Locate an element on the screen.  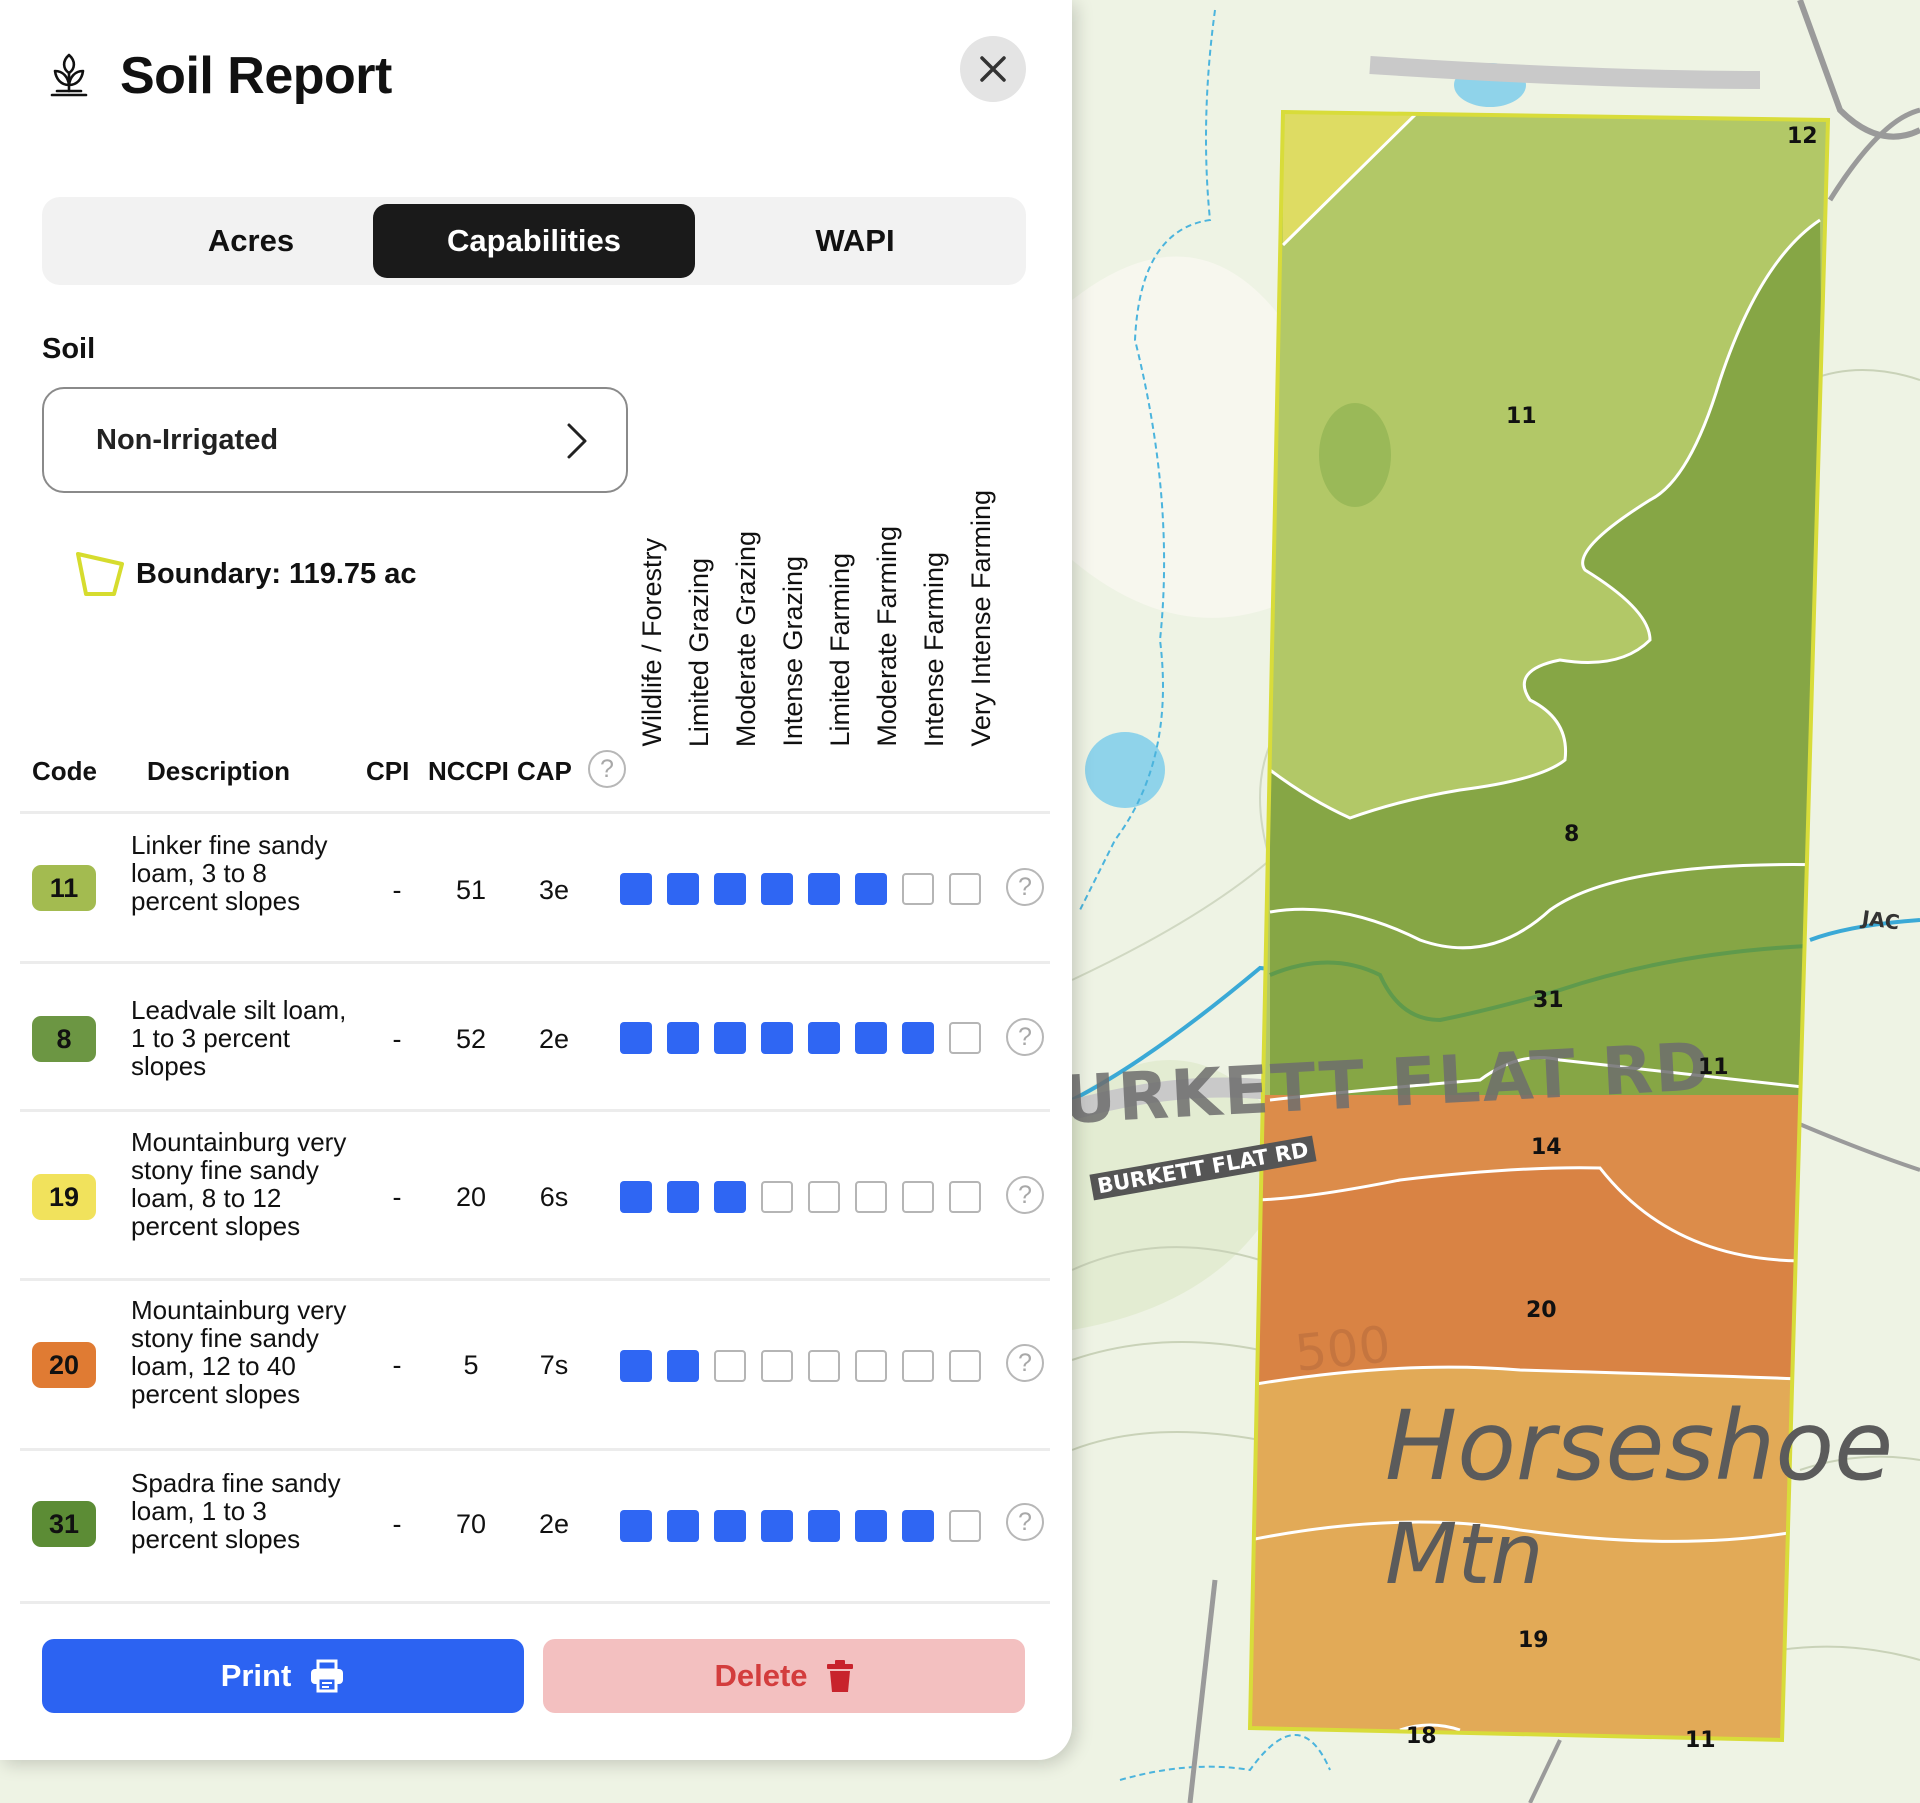
zone-label: 11 is located at coordinates (1700, 1740).